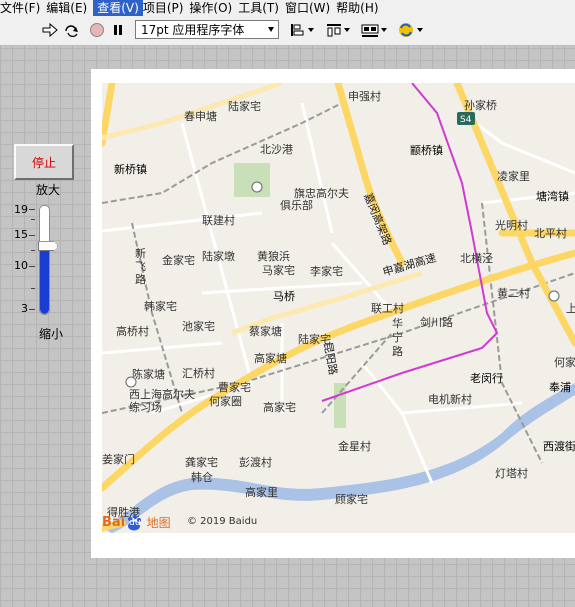 The height and width of the screenshot is (607, 575). What do you see at coordinates (234, 387) in the screenshot?
I see `map-label: 曹家宅` at bounding box center [234, 387].